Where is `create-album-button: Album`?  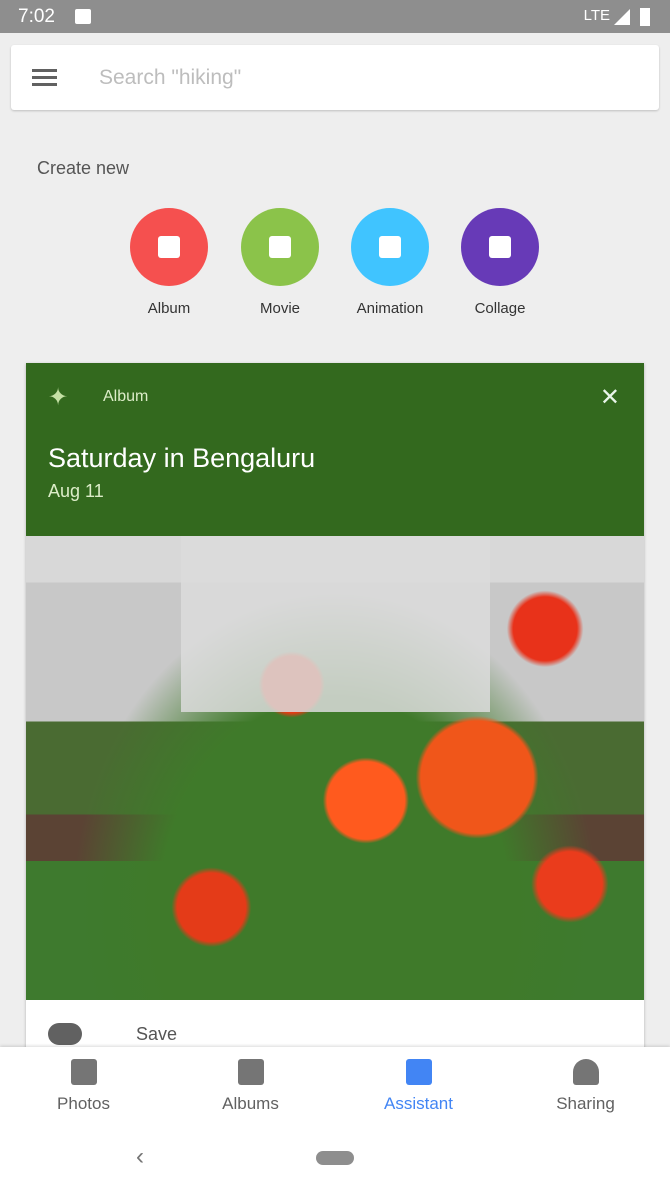 create-album-button: Album is located at coordinates (169, 262).